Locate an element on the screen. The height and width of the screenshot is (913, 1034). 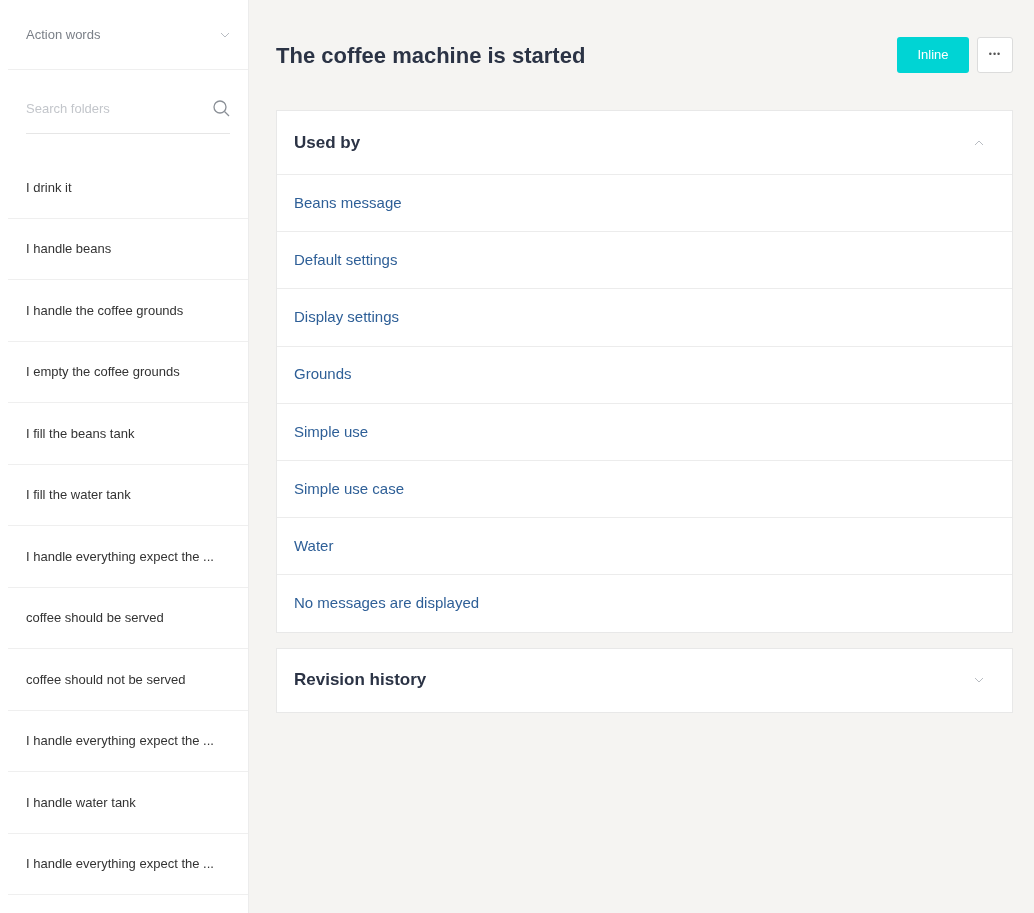
page-link: Simple use is located at coordinates (331, 432).